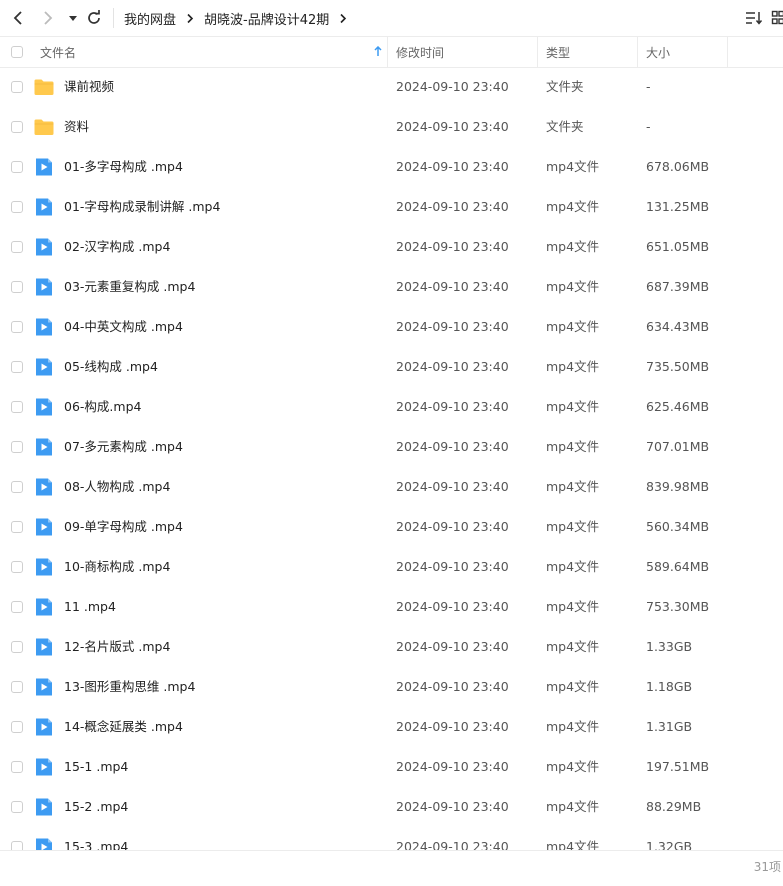 The width and height of the screenshot is (783, 886). Describe the element at coordinates (76, 127) in the screenshot. I see `file-name: 资料` at that location.